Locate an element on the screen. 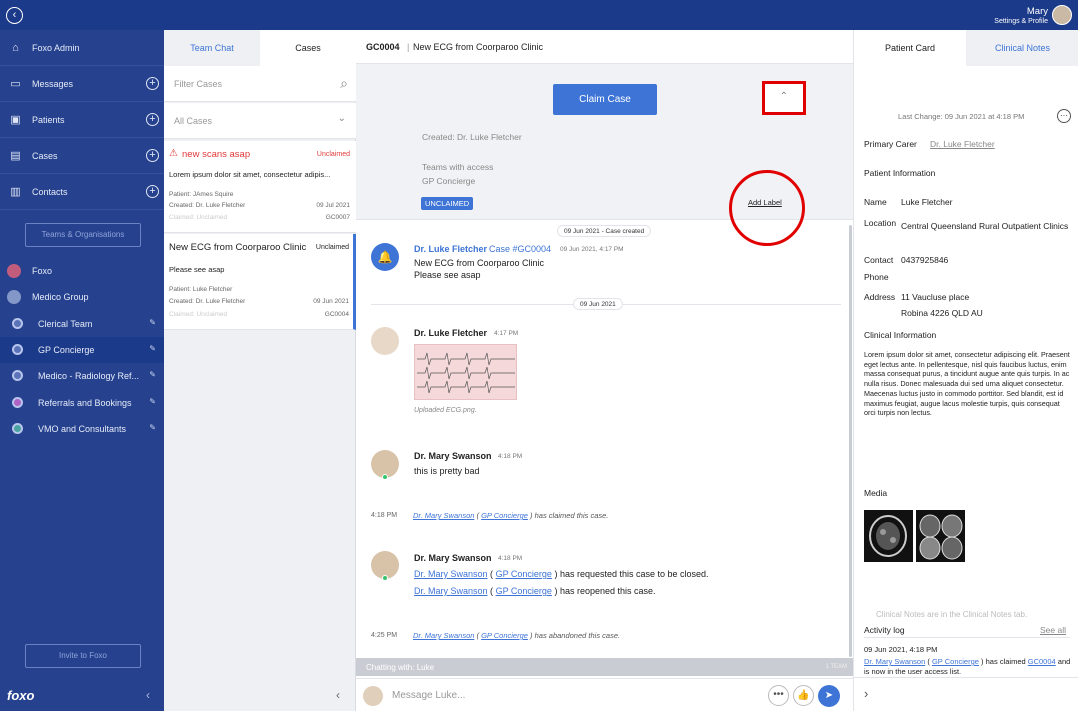 The width and height of the screenshot is (1078, 711). thumbs-up-icon: 👍 is located at coordinates (803, 695).